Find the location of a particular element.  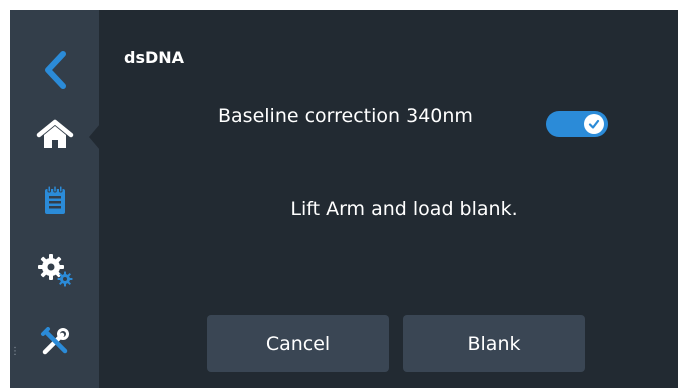

page-title: dsDNA is located at coordinates (154, 57).